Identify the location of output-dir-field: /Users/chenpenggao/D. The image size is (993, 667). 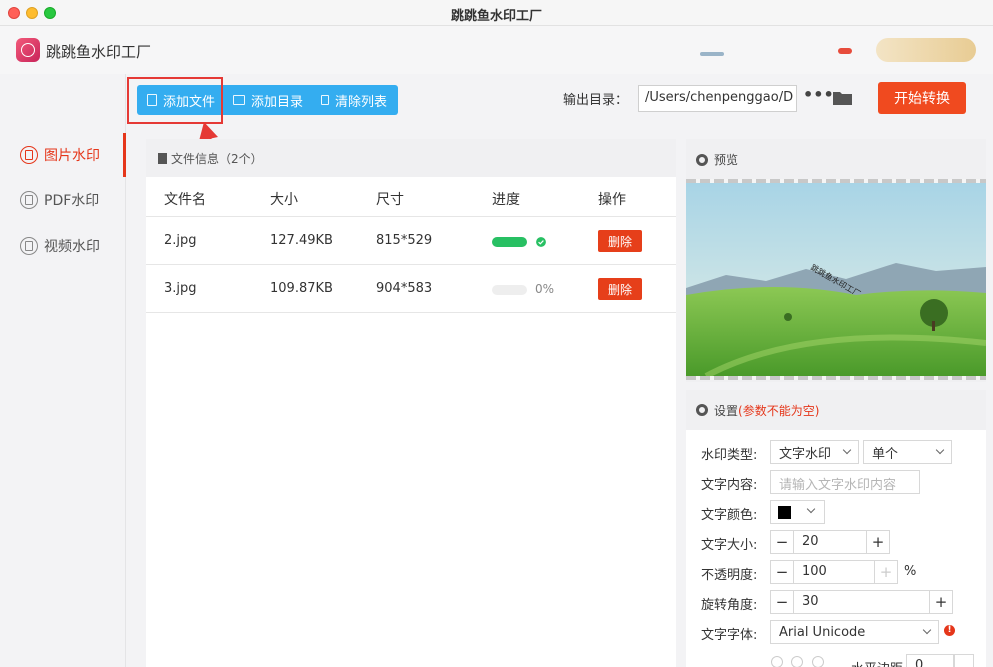
(717, 98).